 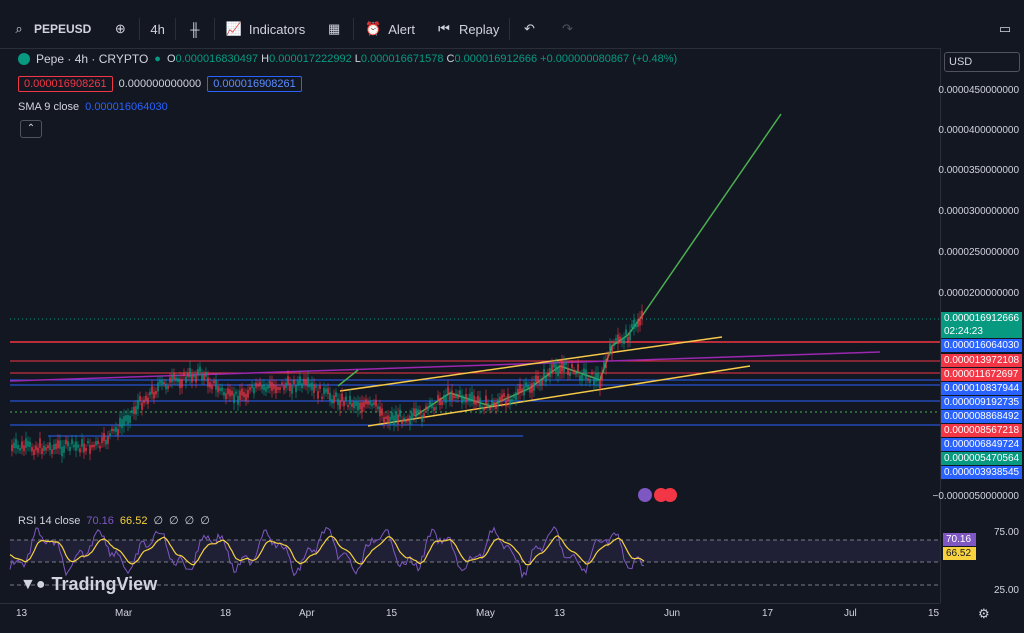 I want to click on lower-channel-line, so click(x=559, y=396).